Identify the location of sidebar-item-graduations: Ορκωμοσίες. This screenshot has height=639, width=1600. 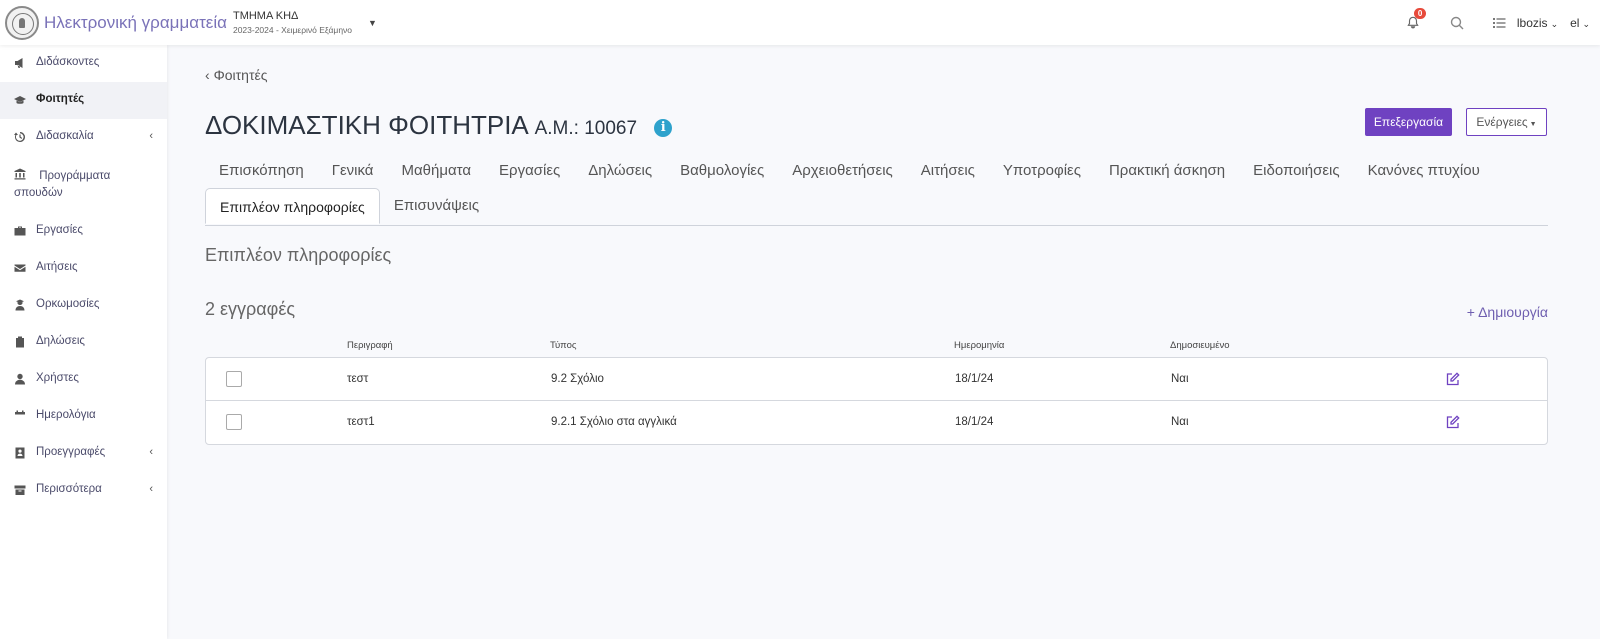
(83, 305).